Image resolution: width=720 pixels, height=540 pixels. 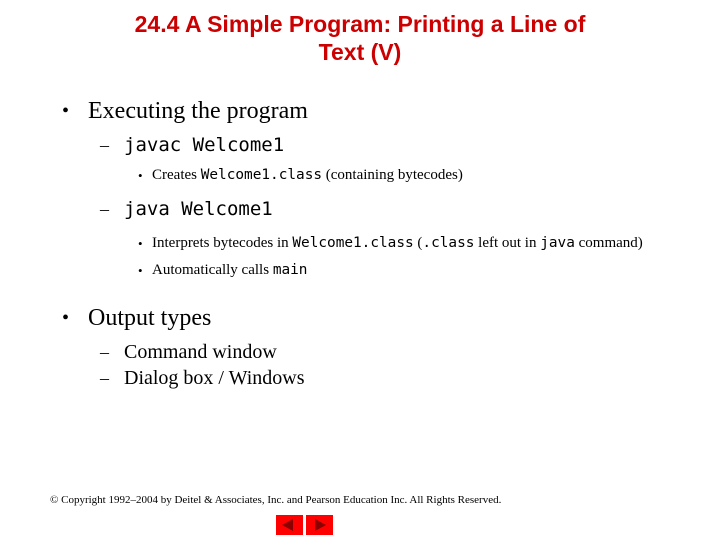 I want to click on bullet-text: javac Welcome1, so click(x=204, y=145).